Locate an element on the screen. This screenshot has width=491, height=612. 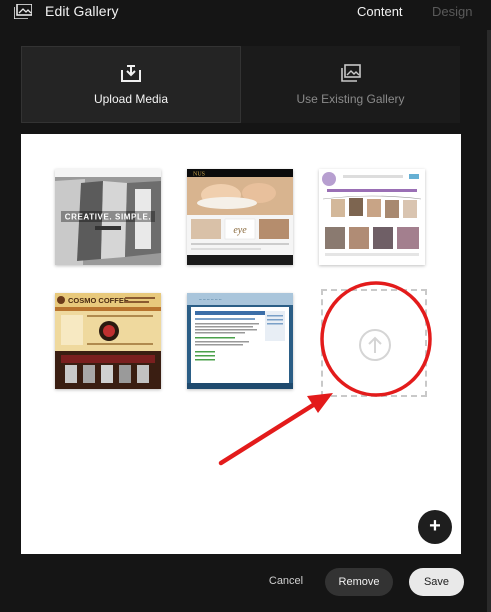
upload-dropzone is located at coordinates (374, 343).